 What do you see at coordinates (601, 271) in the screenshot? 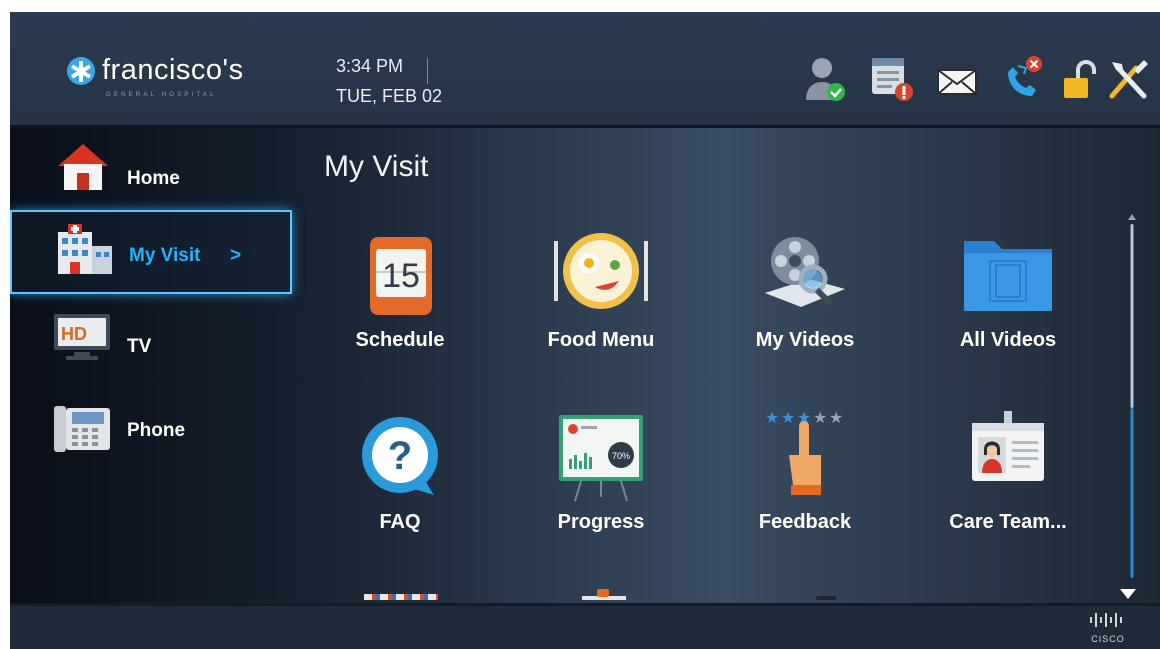
I see `food-plate-icon` at bounding box center [601, 271].